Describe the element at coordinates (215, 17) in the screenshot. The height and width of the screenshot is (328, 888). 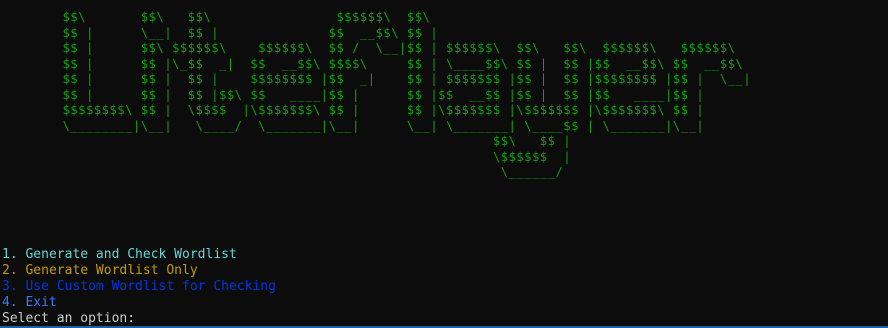
I see `banner-line: $$\ $$\ $$\ $$$$$$\ $$\` at that location.